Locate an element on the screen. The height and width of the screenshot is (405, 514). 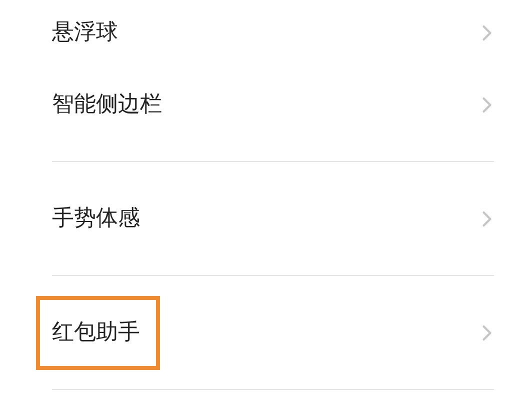
setting-label: 悬浮球 is located at coordinates (85, 33).